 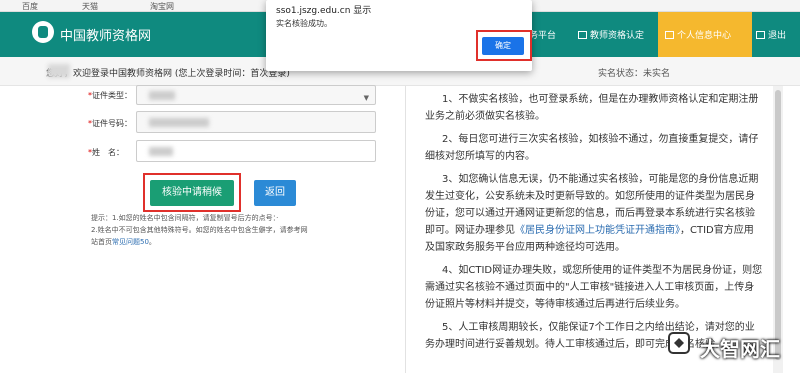 I want to click on verify-button: 核验中请稍候, so click(x=192, y=193).